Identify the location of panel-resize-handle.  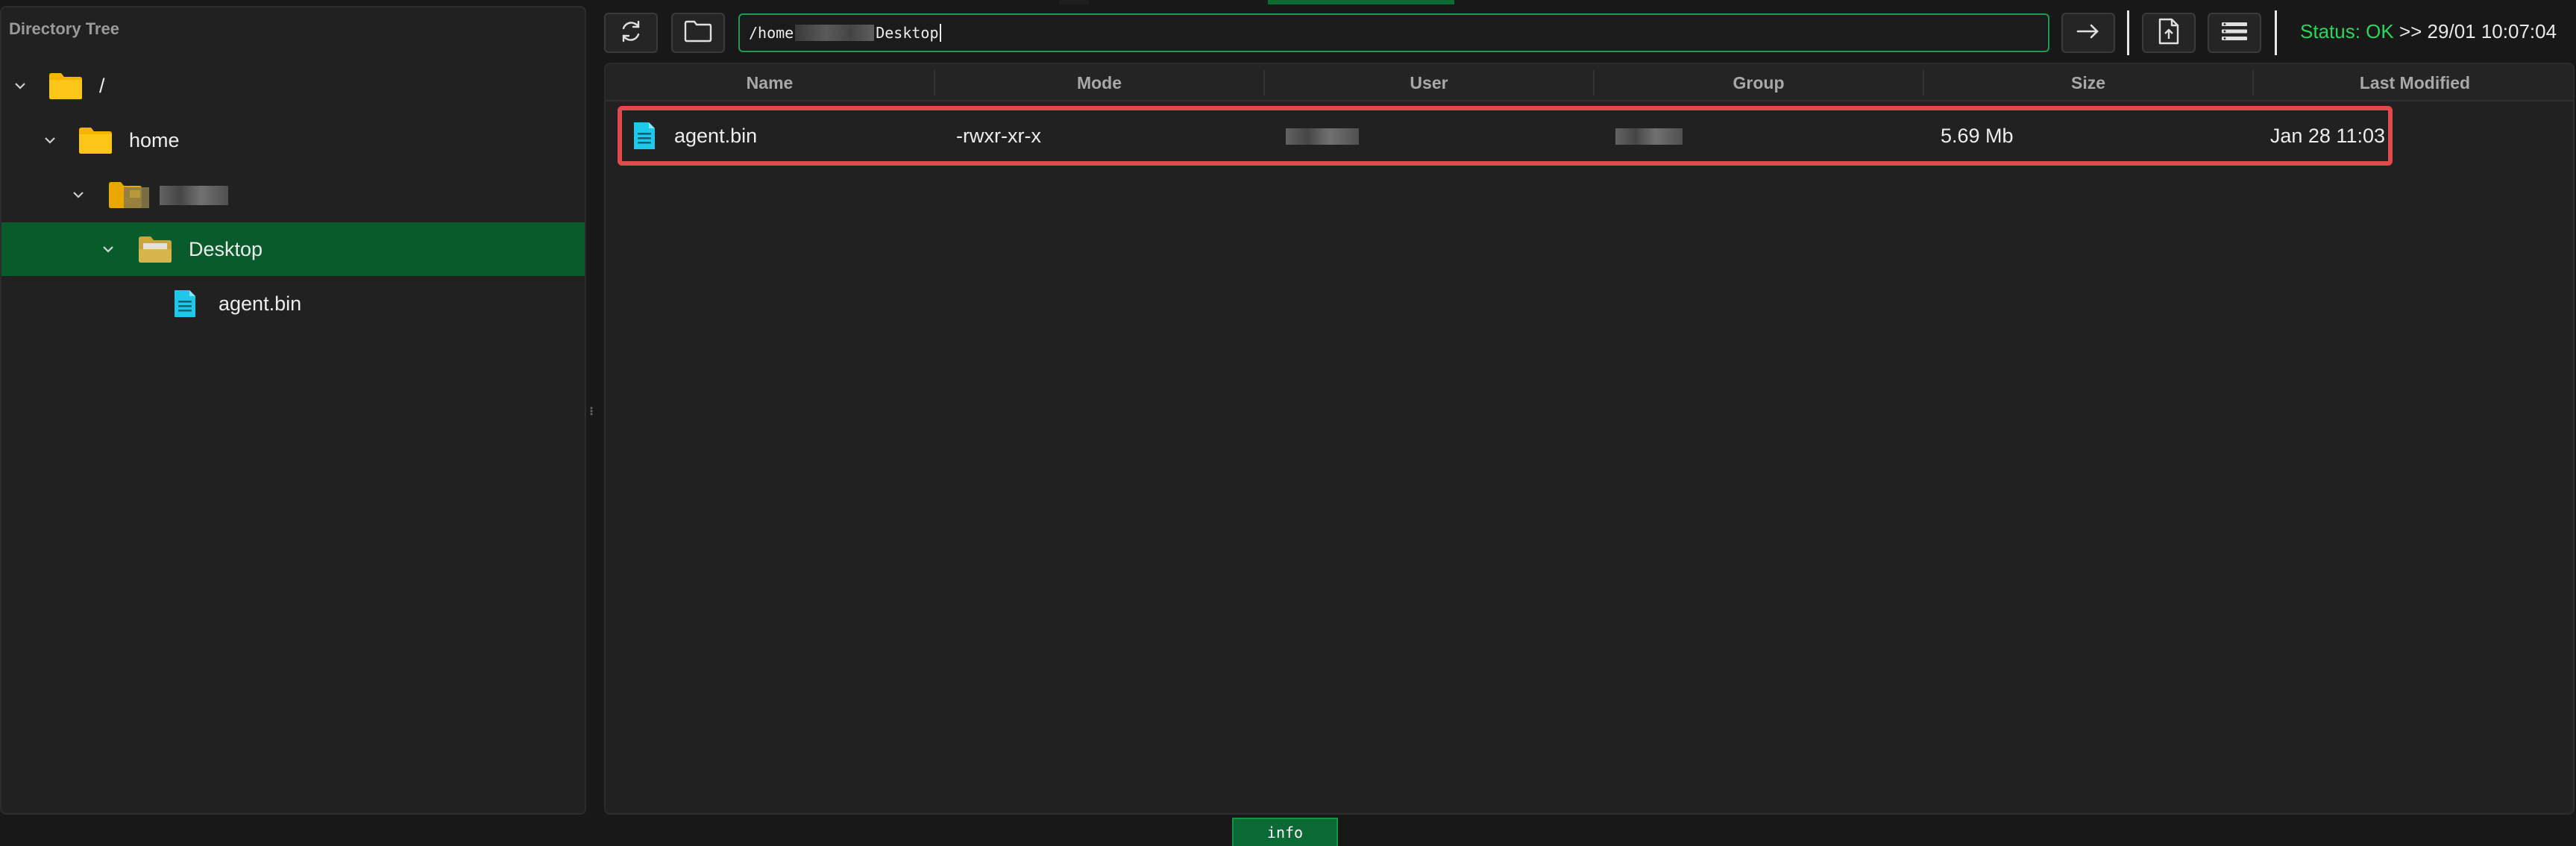
(592, 411).